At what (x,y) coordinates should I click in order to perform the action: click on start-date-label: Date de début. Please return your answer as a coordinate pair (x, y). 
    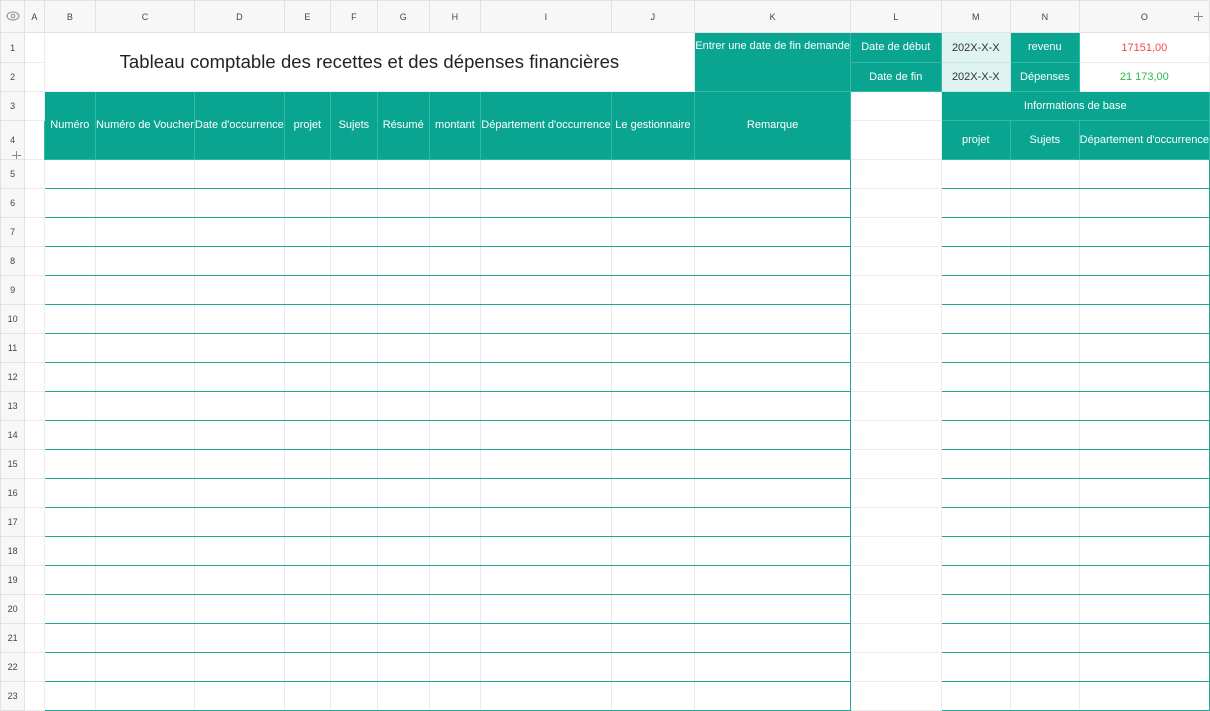
    Looking at the image, I should click on (895, 47).